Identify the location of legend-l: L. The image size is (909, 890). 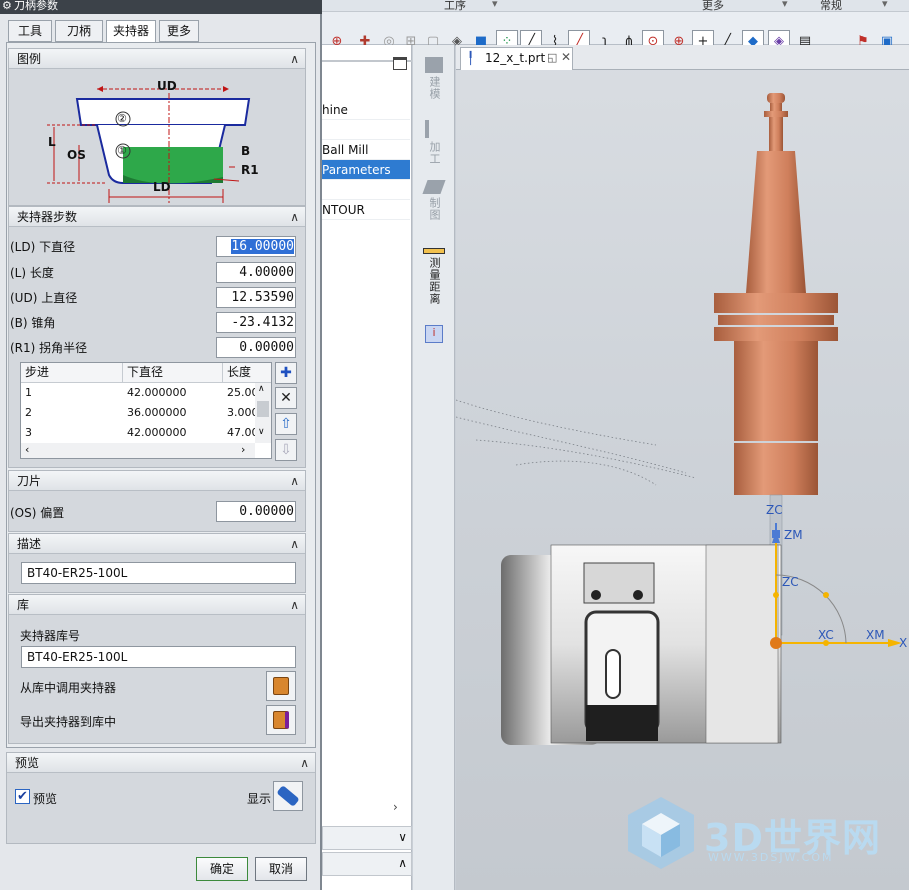
(52, 142).